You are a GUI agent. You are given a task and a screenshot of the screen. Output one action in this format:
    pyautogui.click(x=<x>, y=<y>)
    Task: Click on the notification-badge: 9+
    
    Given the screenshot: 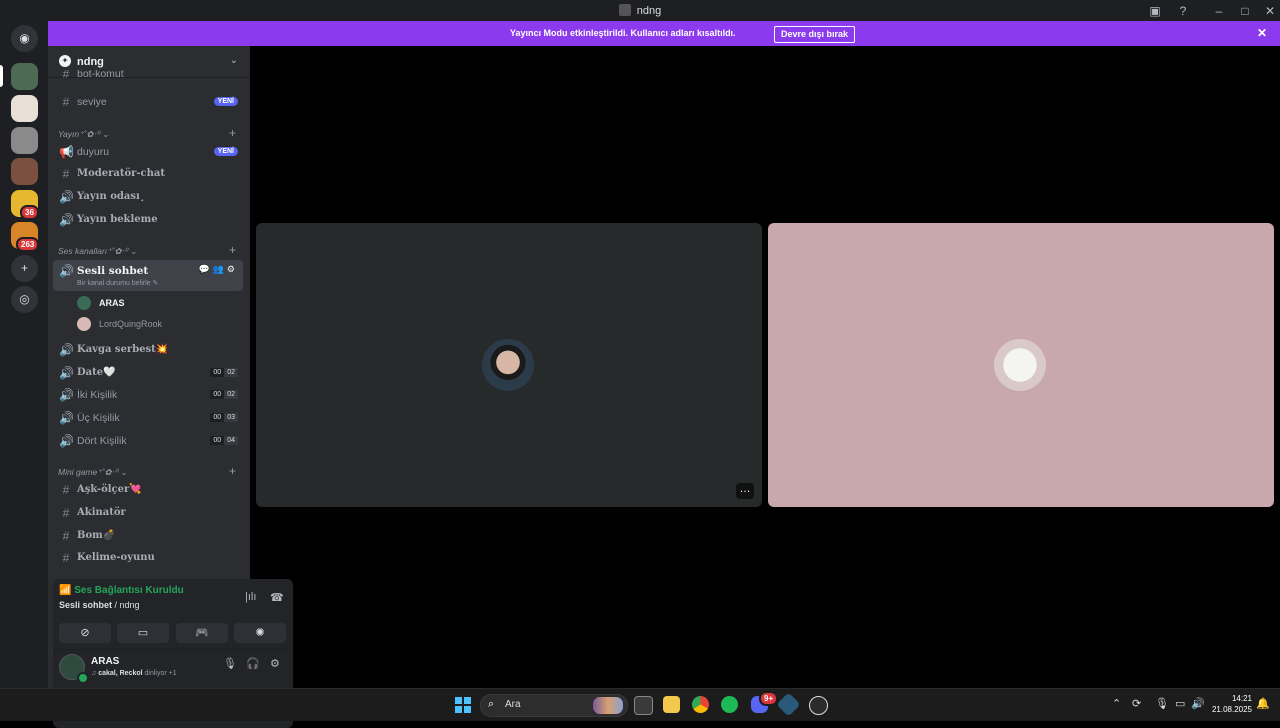 What is the action you would take?
    pyautogui.click(x=769, y=698)
    